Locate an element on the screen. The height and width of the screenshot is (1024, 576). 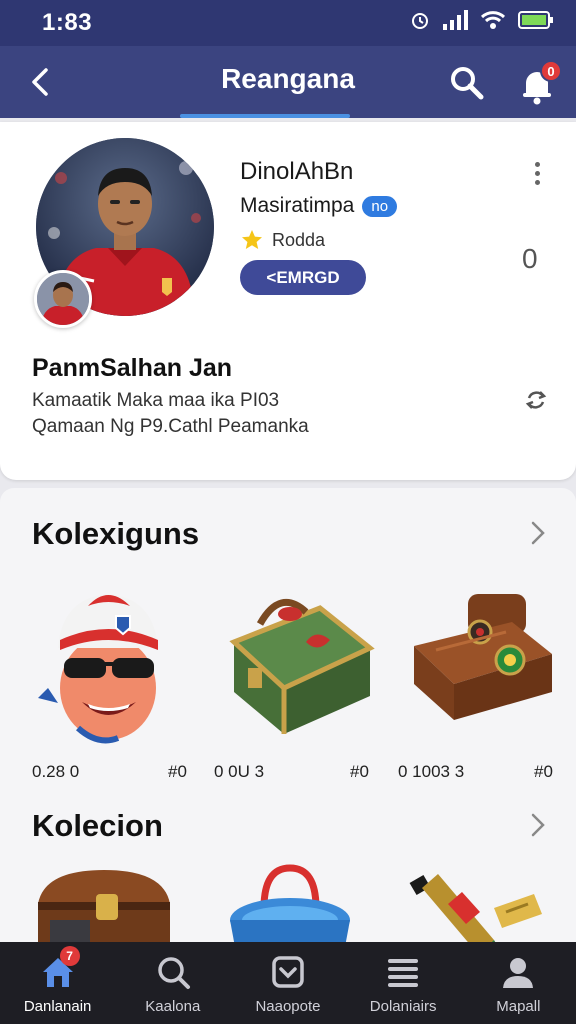
nav-label: Dolaniairs is located at coordinates (403, 1006).